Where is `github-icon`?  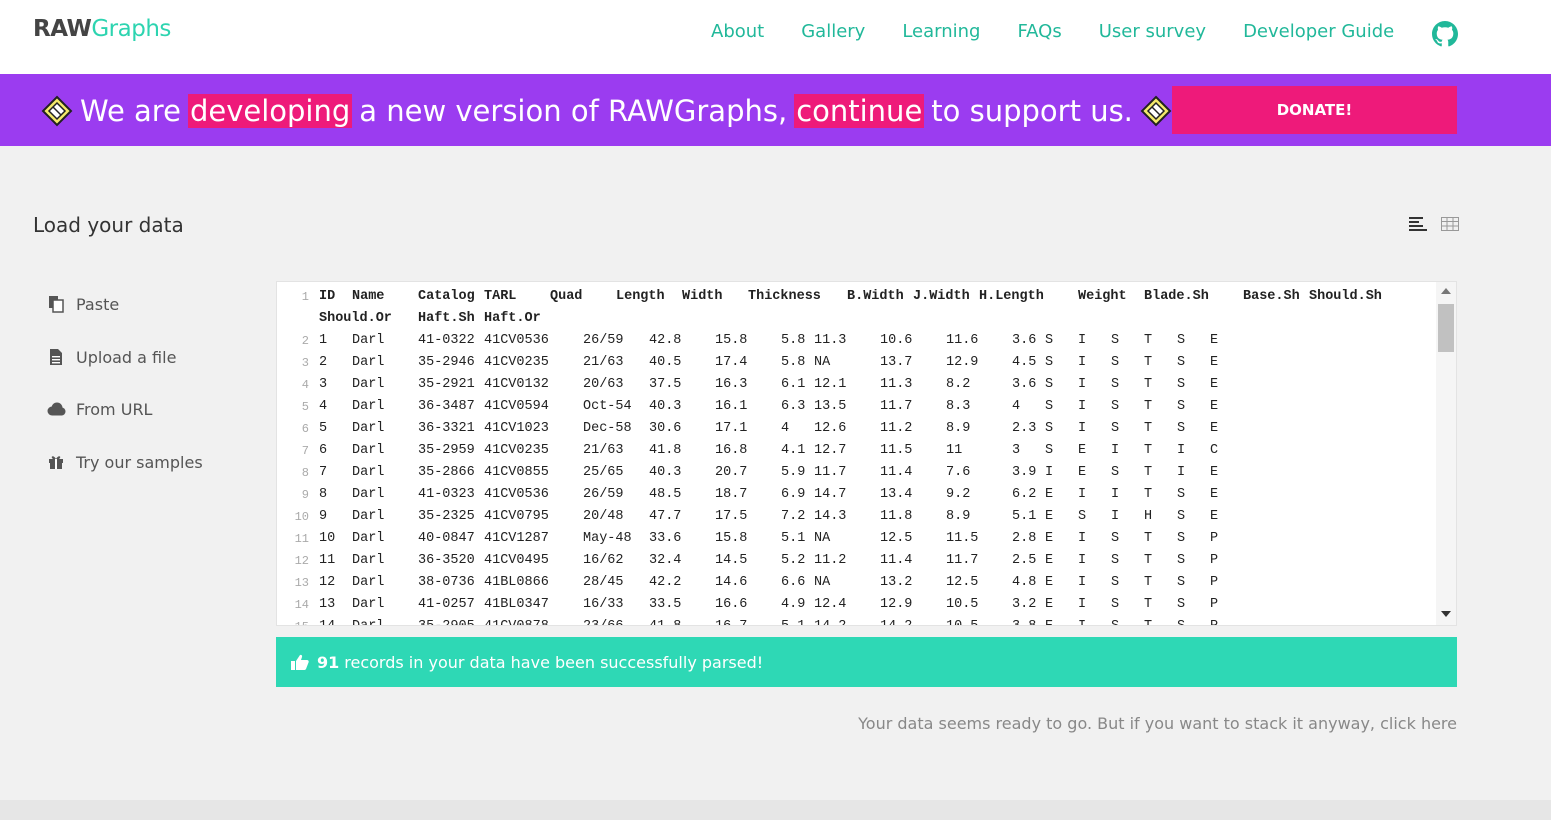
github-icon is located at coordinates (1445, 34).